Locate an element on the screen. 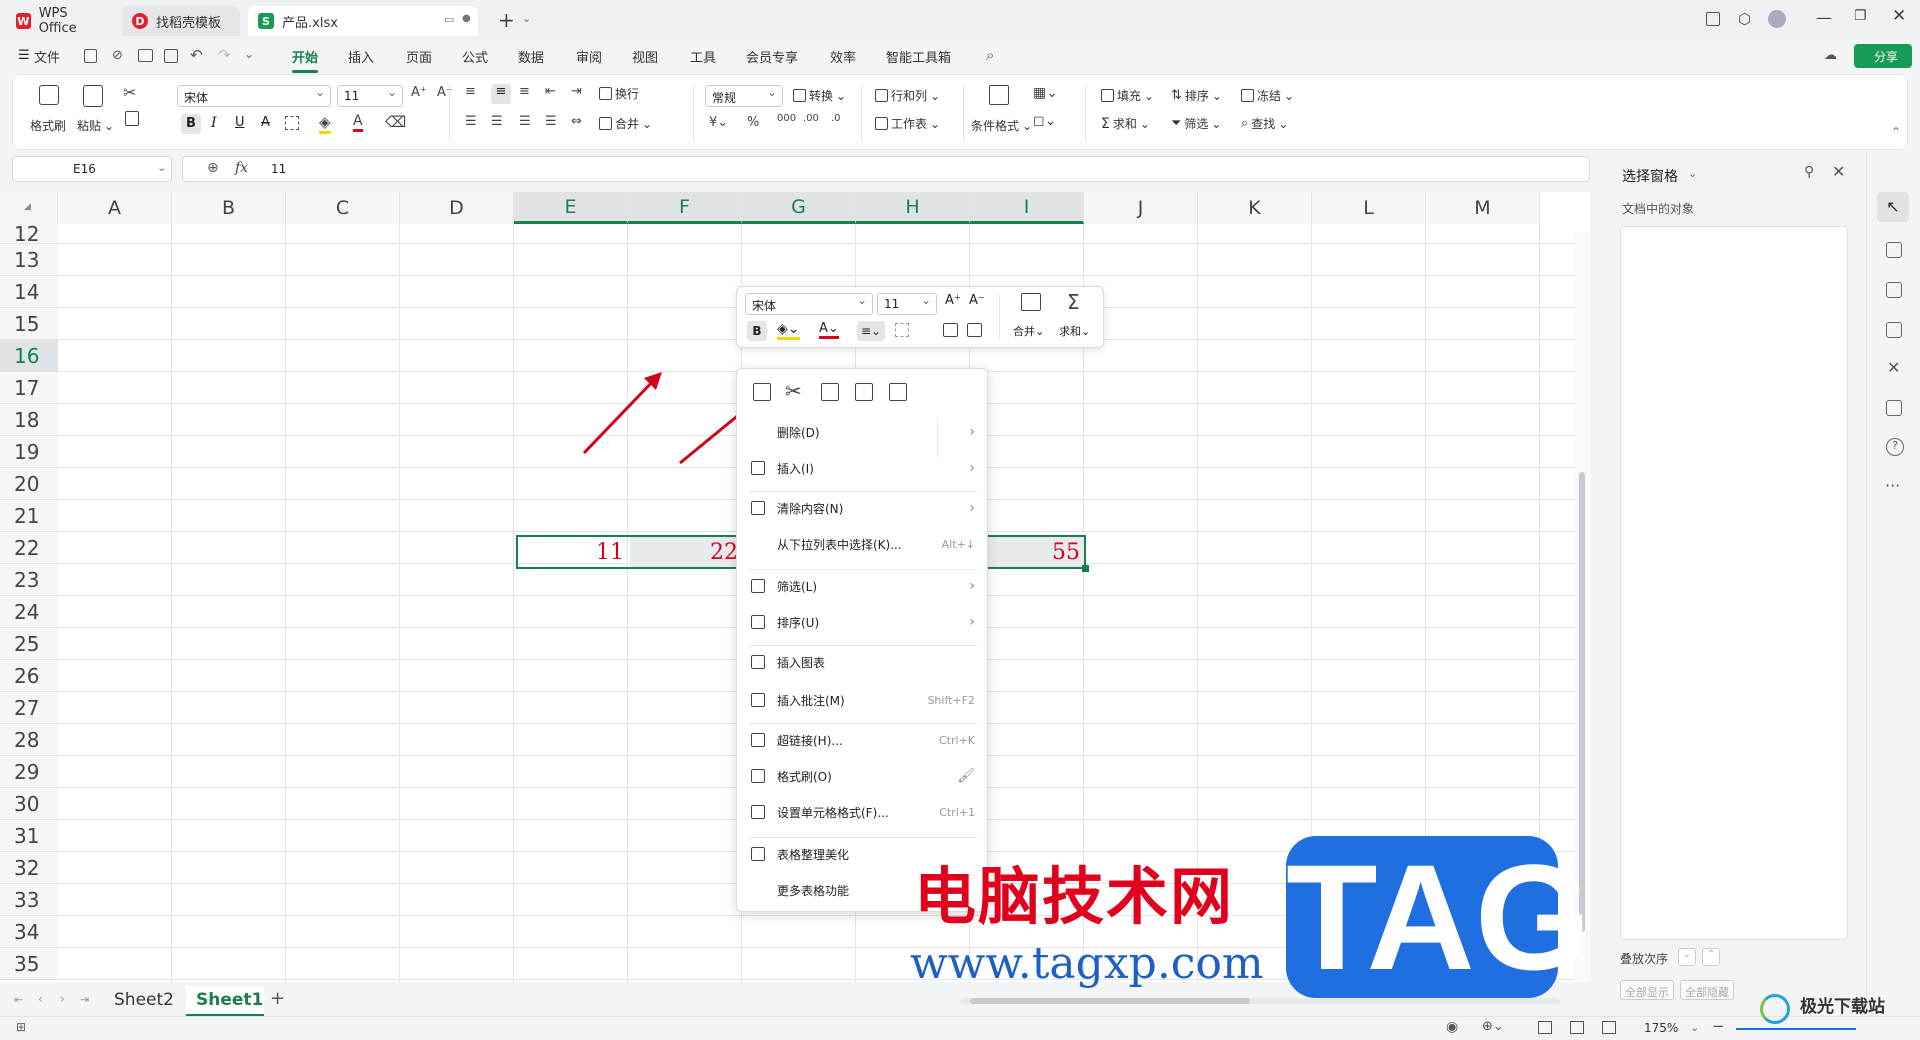 This screenshot has width=1920, height=1040. name-box-dropdown-icon: ⌄ is located at coordinates (161, 167).